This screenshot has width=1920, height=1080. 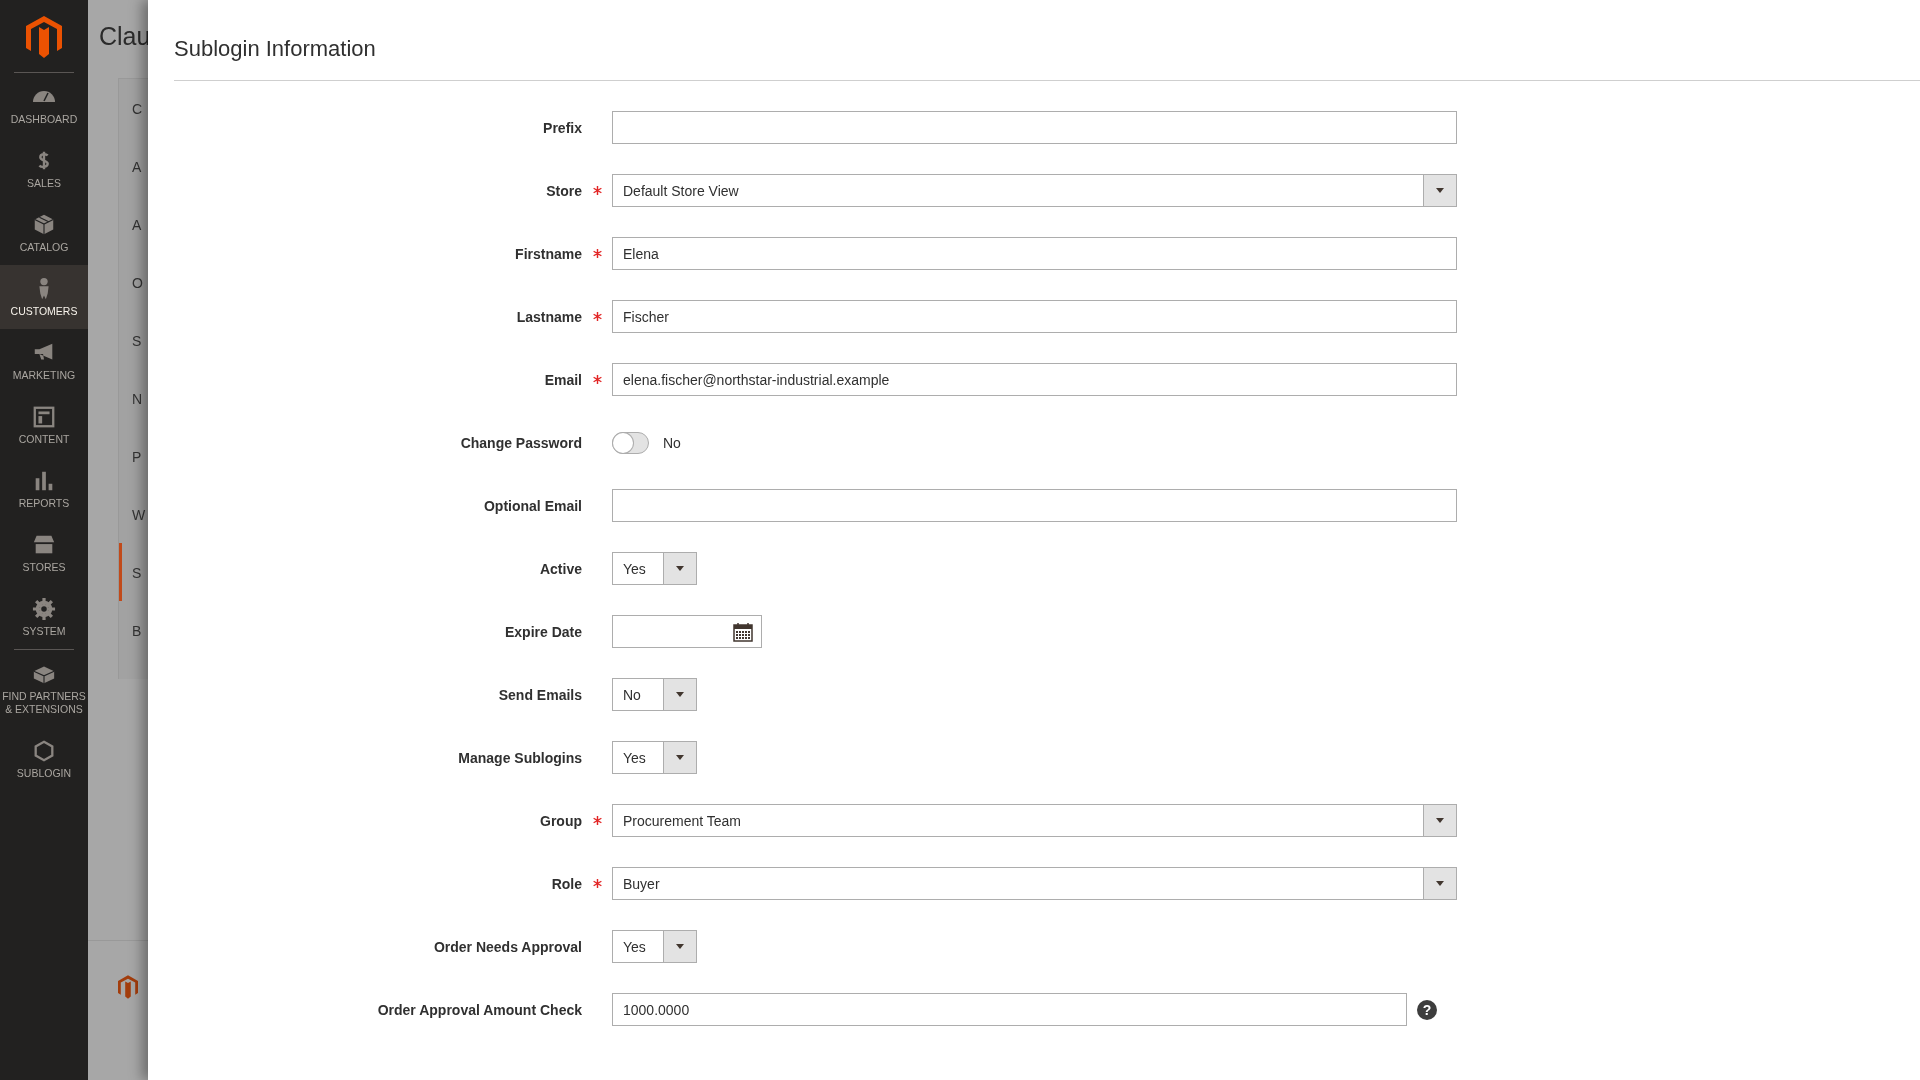 I want to click on sidebar-item: DASHBOARD, so click(x=44, y=105).